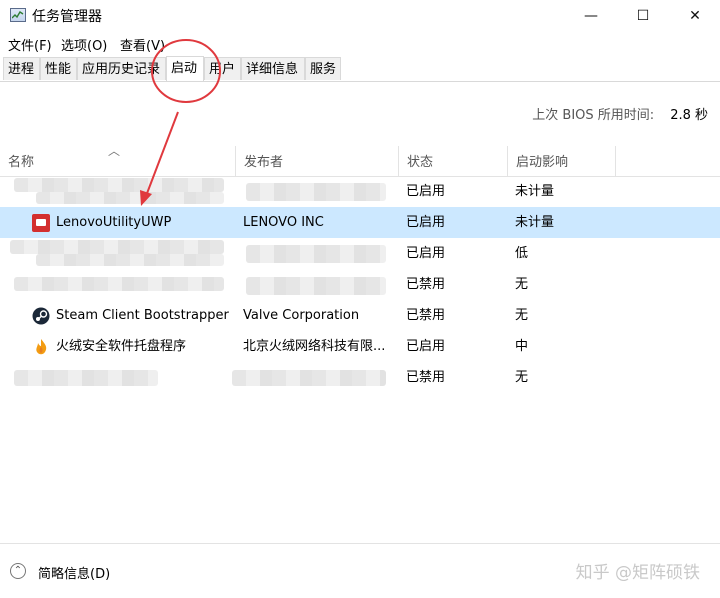 The width and height of the screenshot is (720, 598). Describe the element at coordinates (360, 16) in the screenshot. I see `title-bar: 任务管理器 — ☐ ✕` at that location.